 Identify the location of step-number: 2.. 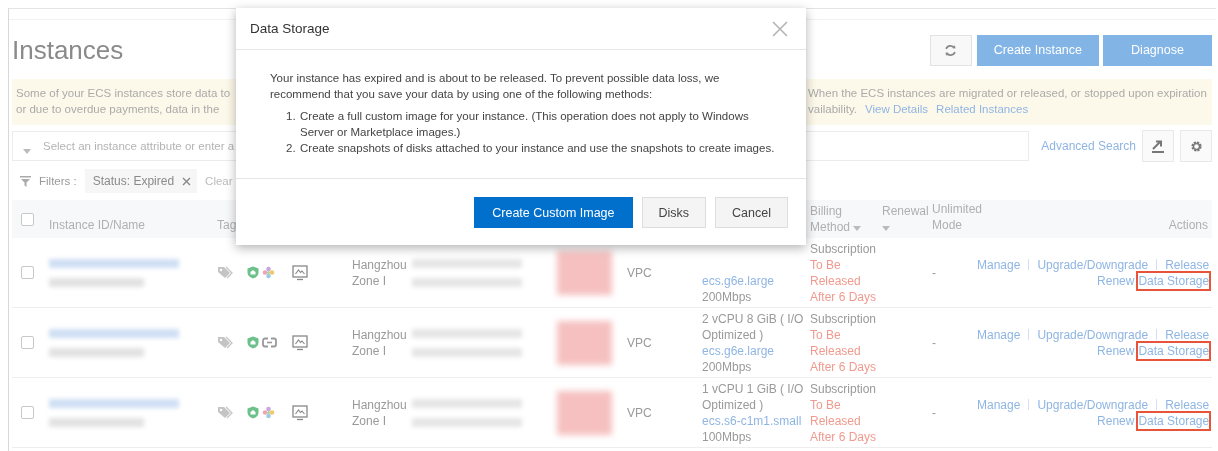
(291, 148).